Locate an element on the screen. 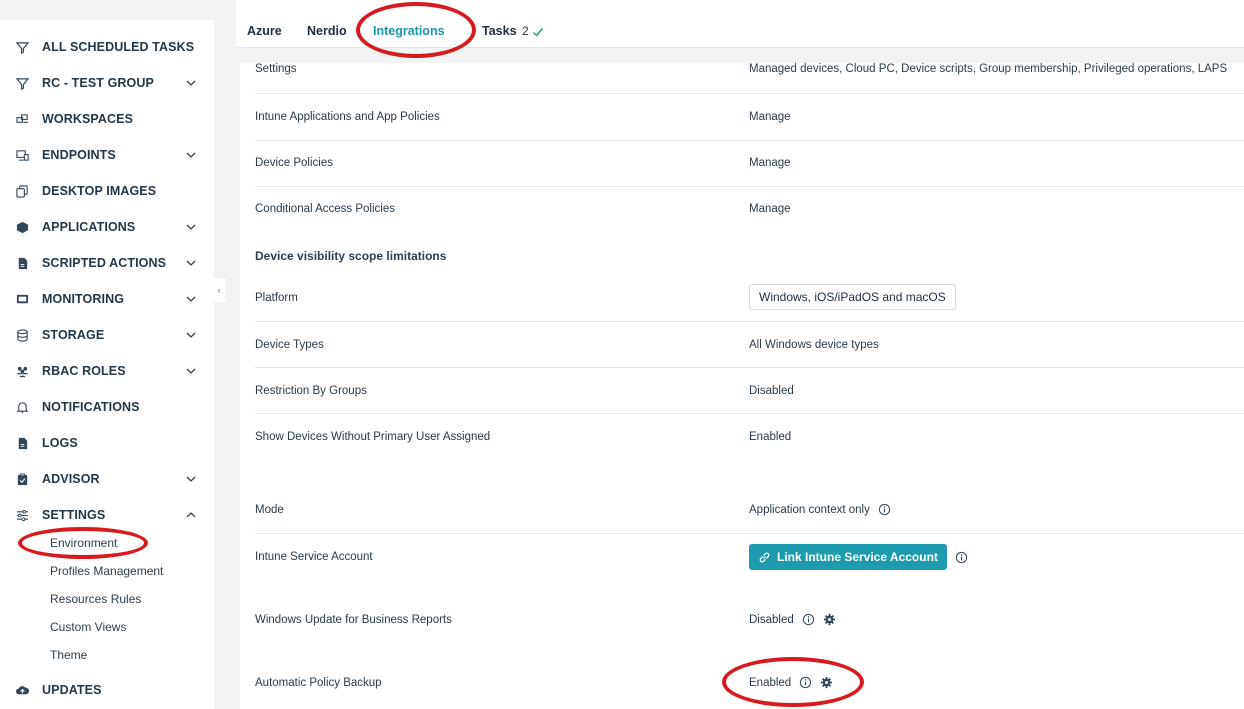  sub-item-resources-rules: Resources Rules is located at coordinates (95, 599).